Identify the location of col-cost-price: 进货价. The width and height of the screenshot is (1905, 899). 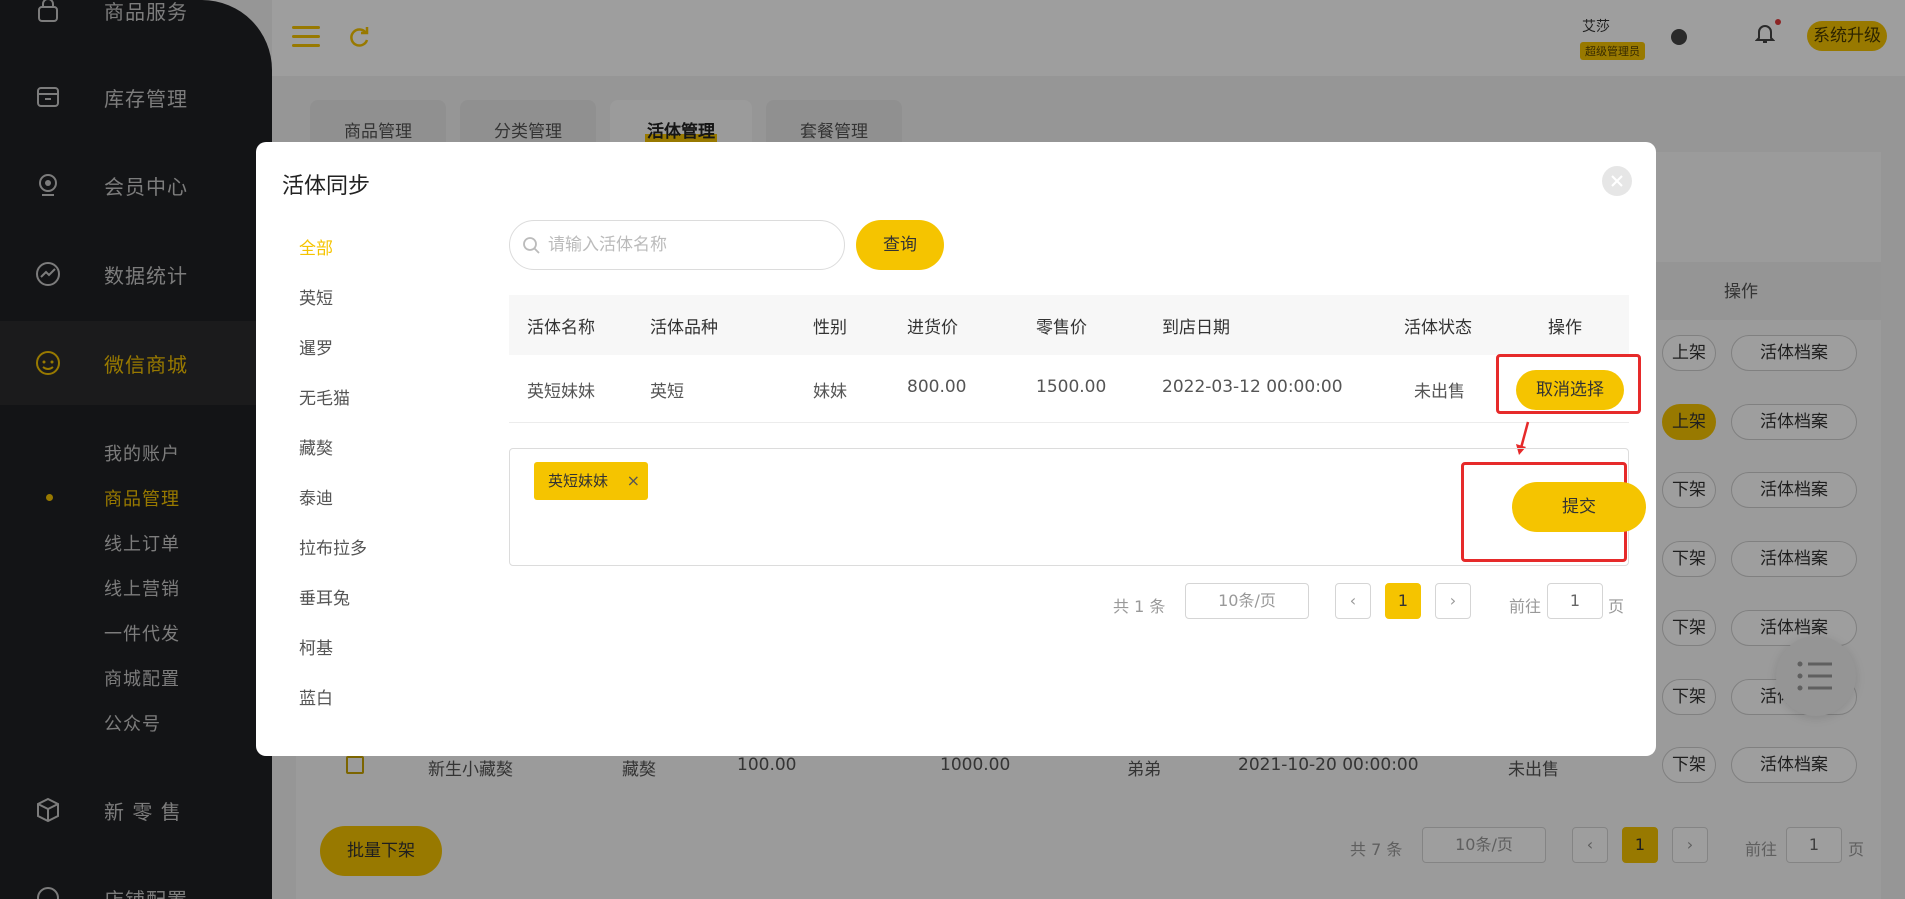
(932, 328).